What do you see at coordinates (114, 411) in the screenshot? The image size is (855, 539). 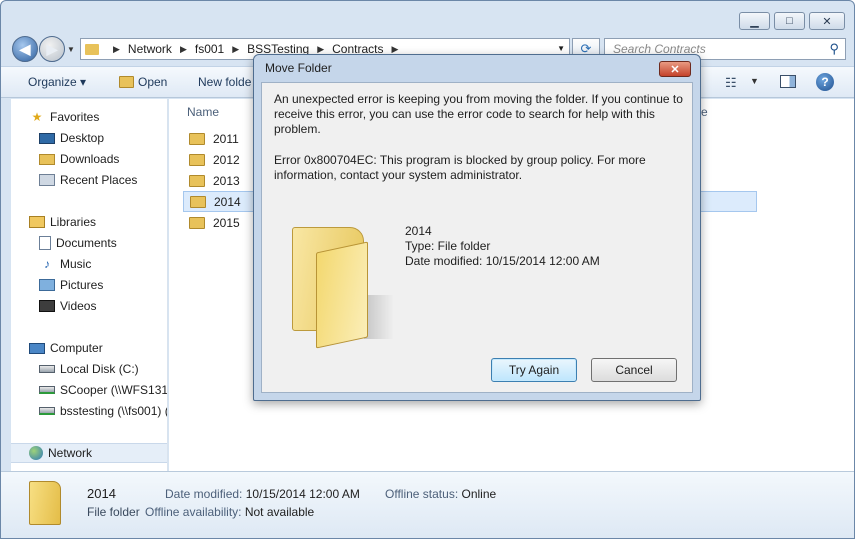 I see `nav-label: bsstesting (\\fs001) (` at bounding box center [114, 411].